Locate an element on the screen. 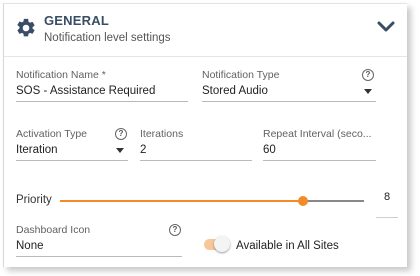  dashboard-icon-select: None is located at coordinates (99, 247).